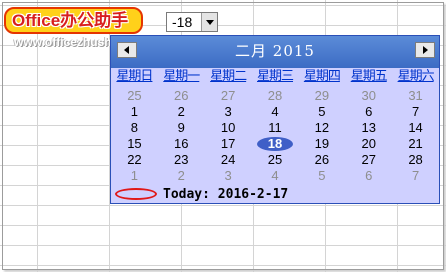 The width and height of the screenshot is (446, 272). What do you see at coordinates (369, 76) in the screenshot?
I see `weekday-label: 星期五` at bounding box center [369, 76].